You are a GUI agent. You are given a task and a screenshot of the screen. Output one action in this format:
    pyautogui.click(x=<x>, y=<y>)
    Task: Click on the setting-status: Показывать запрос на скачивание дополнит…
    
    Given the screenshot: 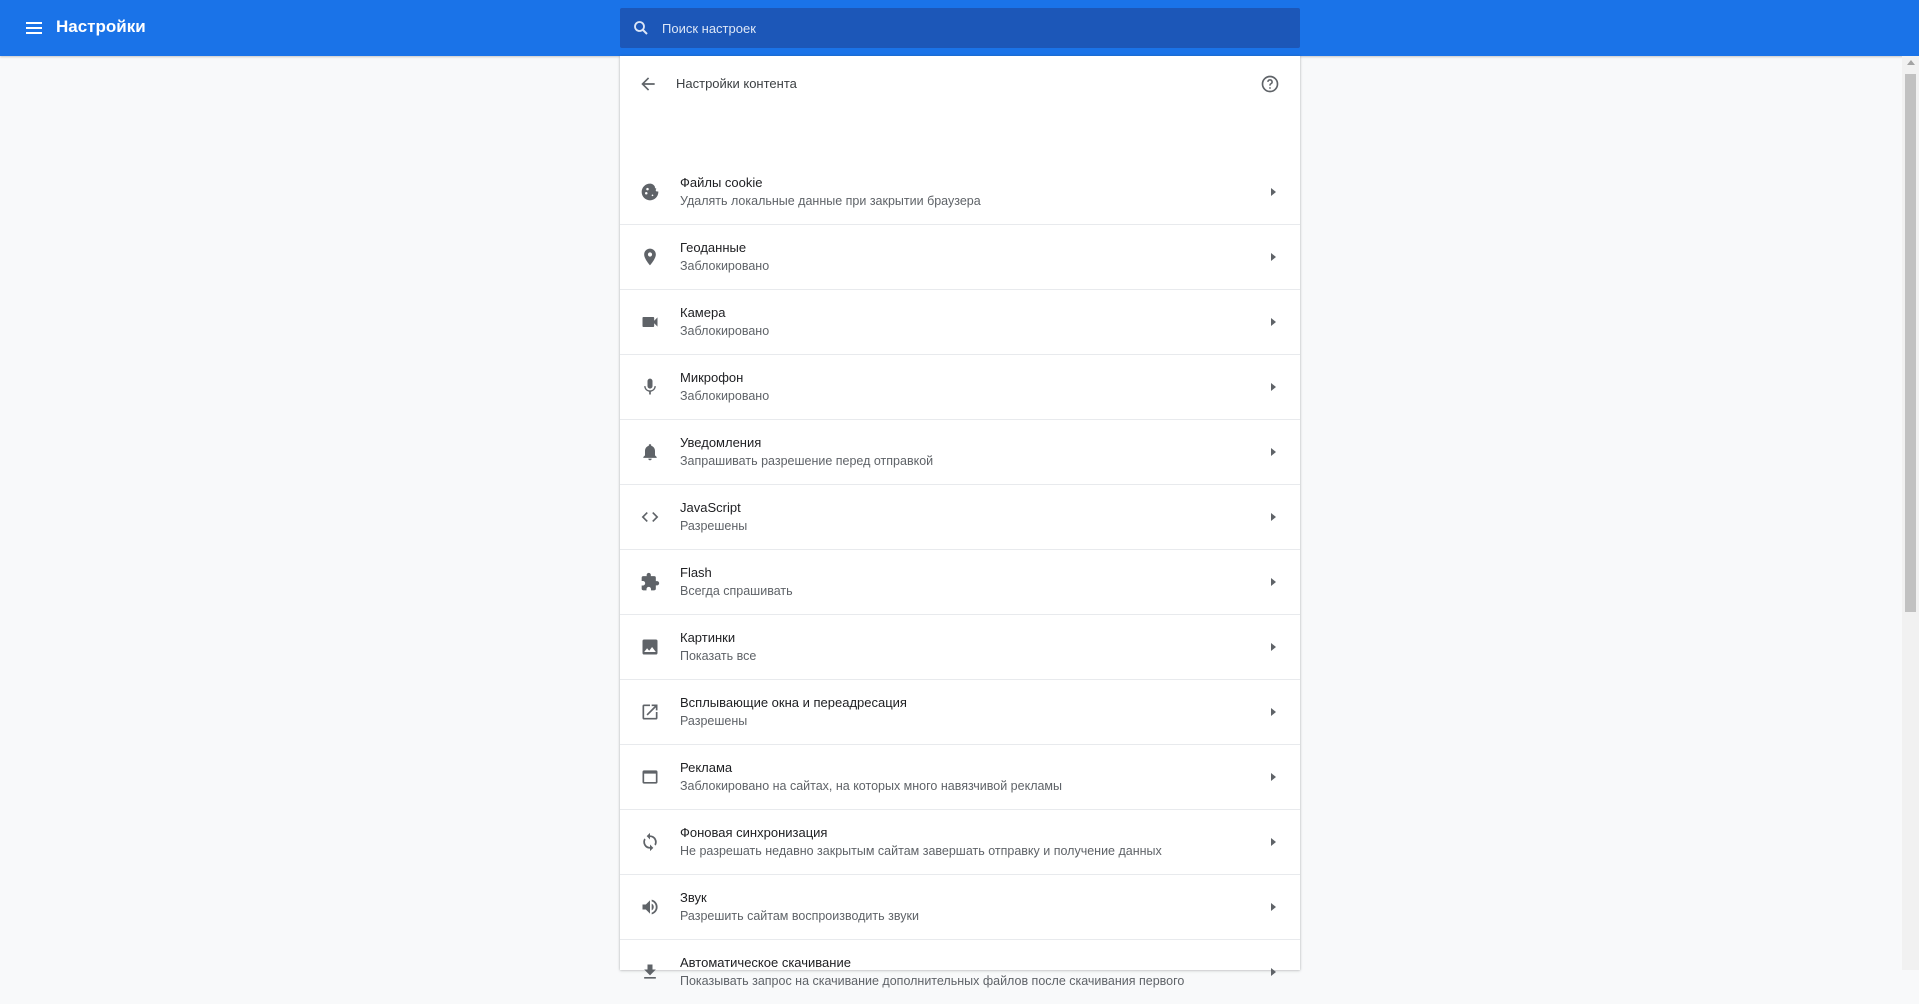 What is the action you would take?
    pyautogui.click(x=932, y=981)
    